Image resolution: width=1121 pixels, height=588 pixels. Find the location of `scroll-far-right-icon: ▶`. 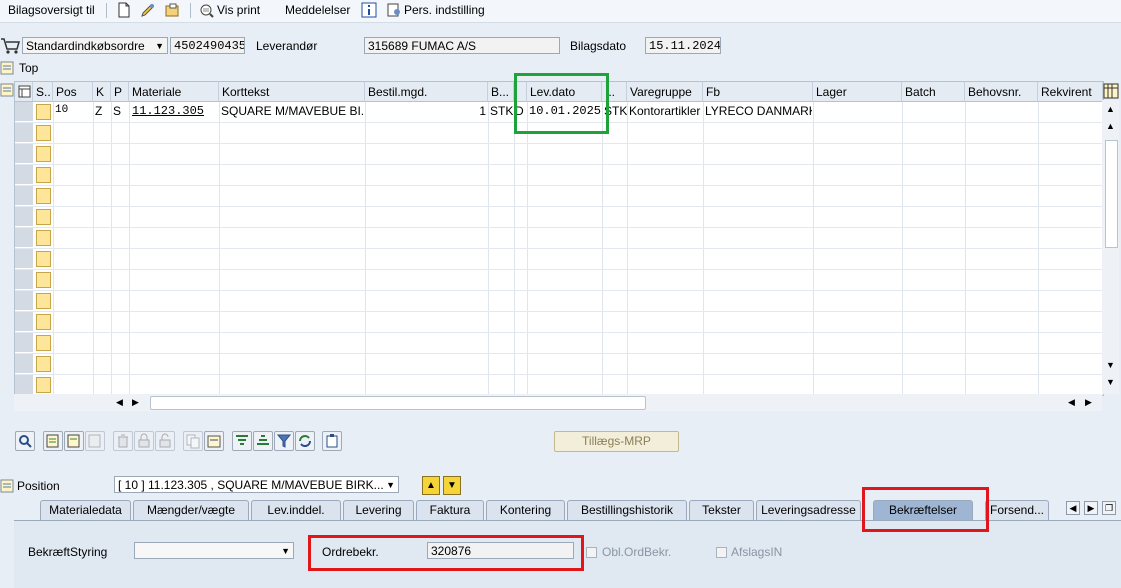

scroll-far-right-icon: ▶ is located at coordinates (1088, 402).